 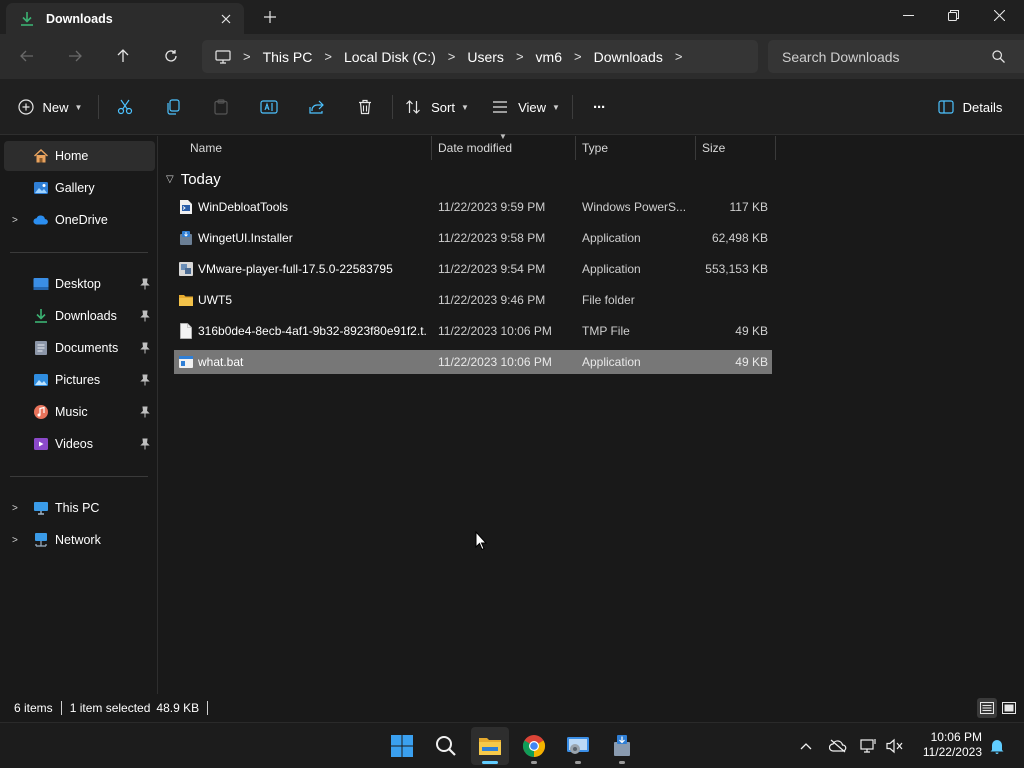 What do you see at coordinates (288, 56) in the screenshot?
I see `breadcrumb-this-pc: This PC` at bounding box center [288, 56].